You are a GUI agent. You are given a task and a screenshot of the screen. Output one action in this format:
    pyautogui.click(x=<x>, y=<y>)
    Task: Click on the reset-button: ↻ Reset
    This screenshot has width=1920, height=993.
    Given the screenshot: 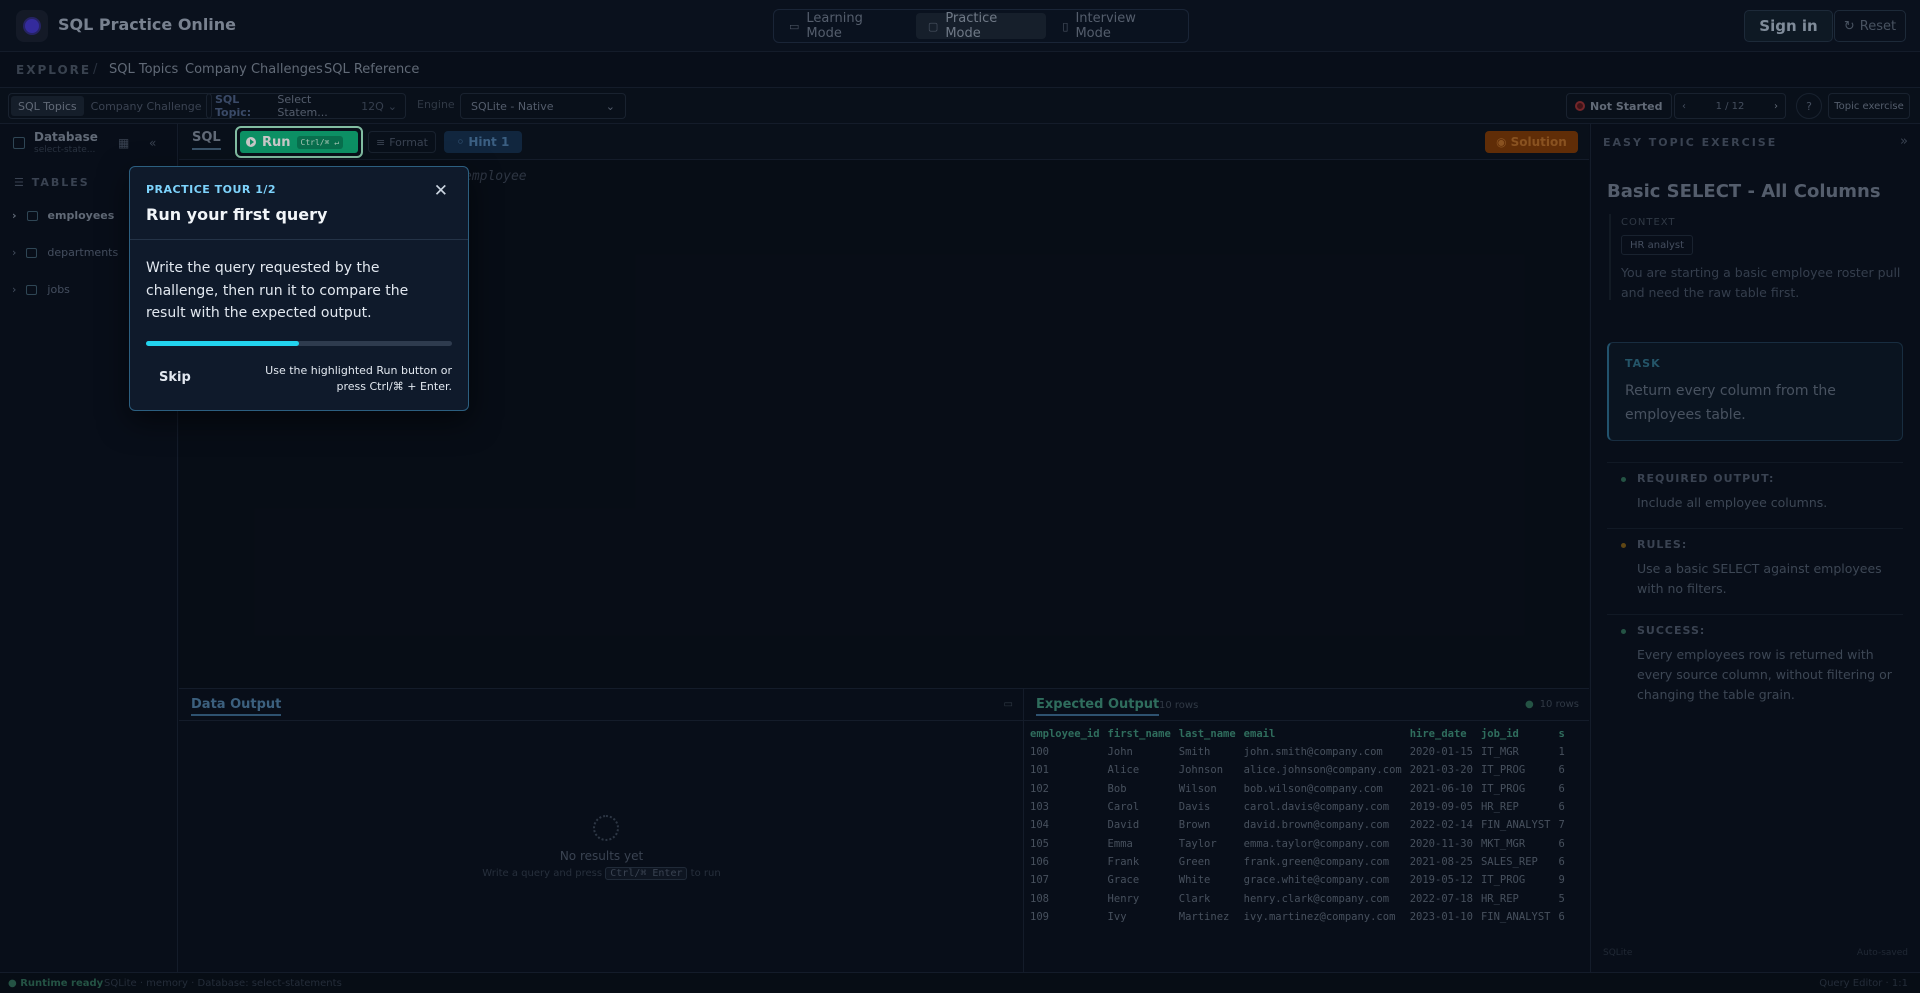 What is the action you would take?
    pyautogui.click(x=1870, y=26)
    